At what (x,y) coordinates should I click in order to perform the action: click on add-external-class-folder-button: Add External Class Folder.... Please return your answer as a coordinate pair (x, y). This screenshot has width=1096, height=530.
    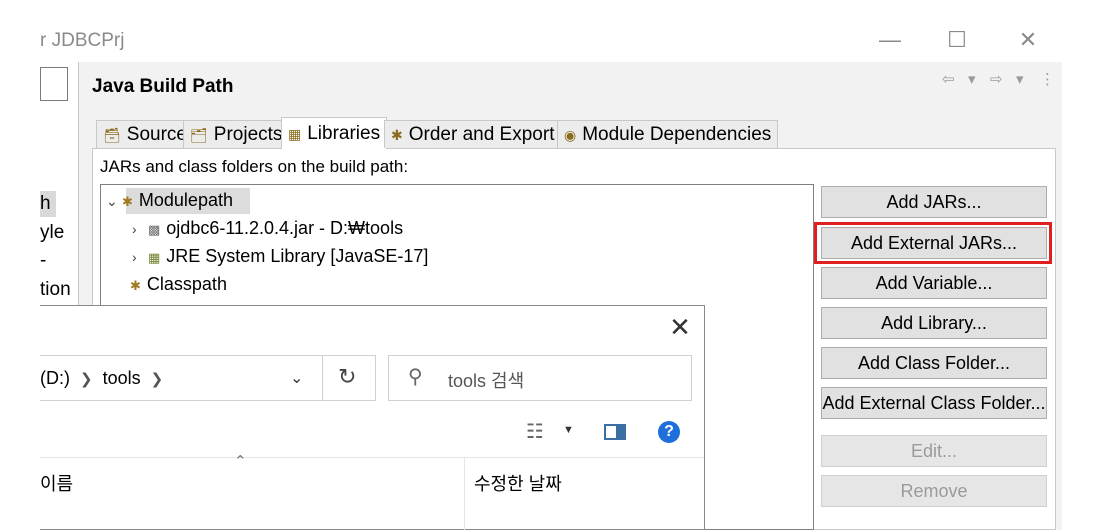
    Looking at the image, I should click on (934, 403).